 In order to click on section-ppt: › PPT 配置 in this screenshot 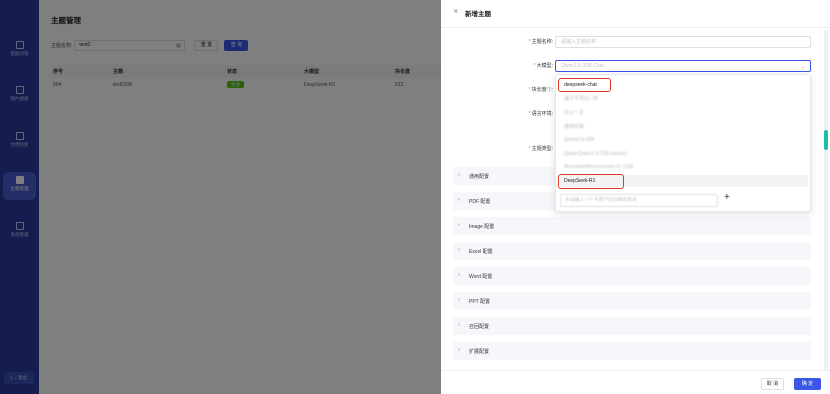, I will do `click(632, 301)`.